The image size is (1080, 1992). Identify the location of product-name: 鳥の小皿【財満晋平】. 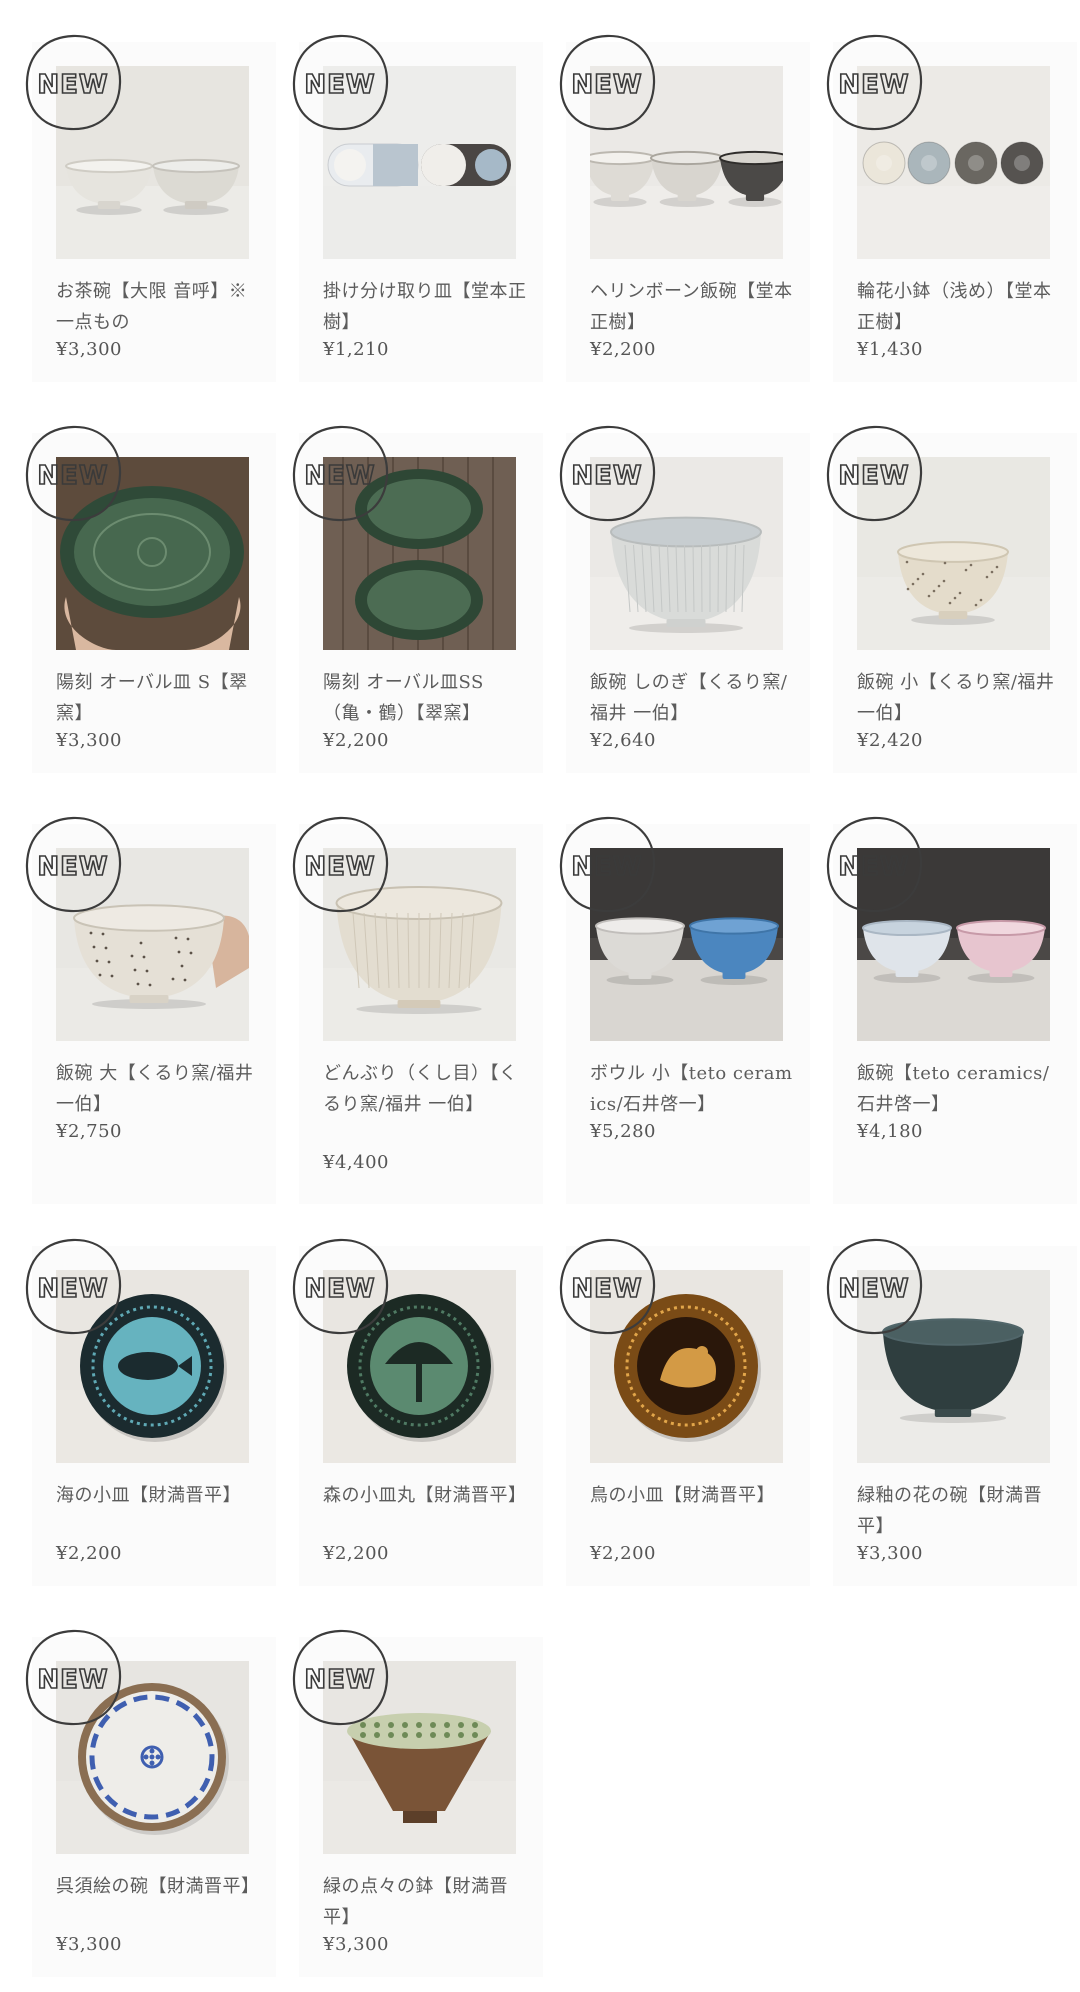
(692, 1495).